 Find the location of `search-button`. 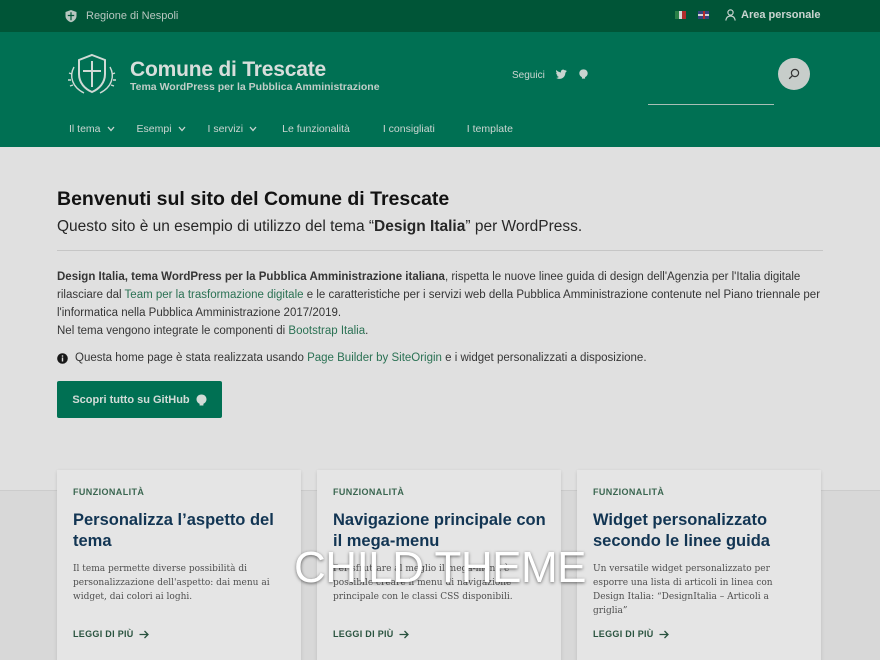

search-button is located at coordinates (794, 74).